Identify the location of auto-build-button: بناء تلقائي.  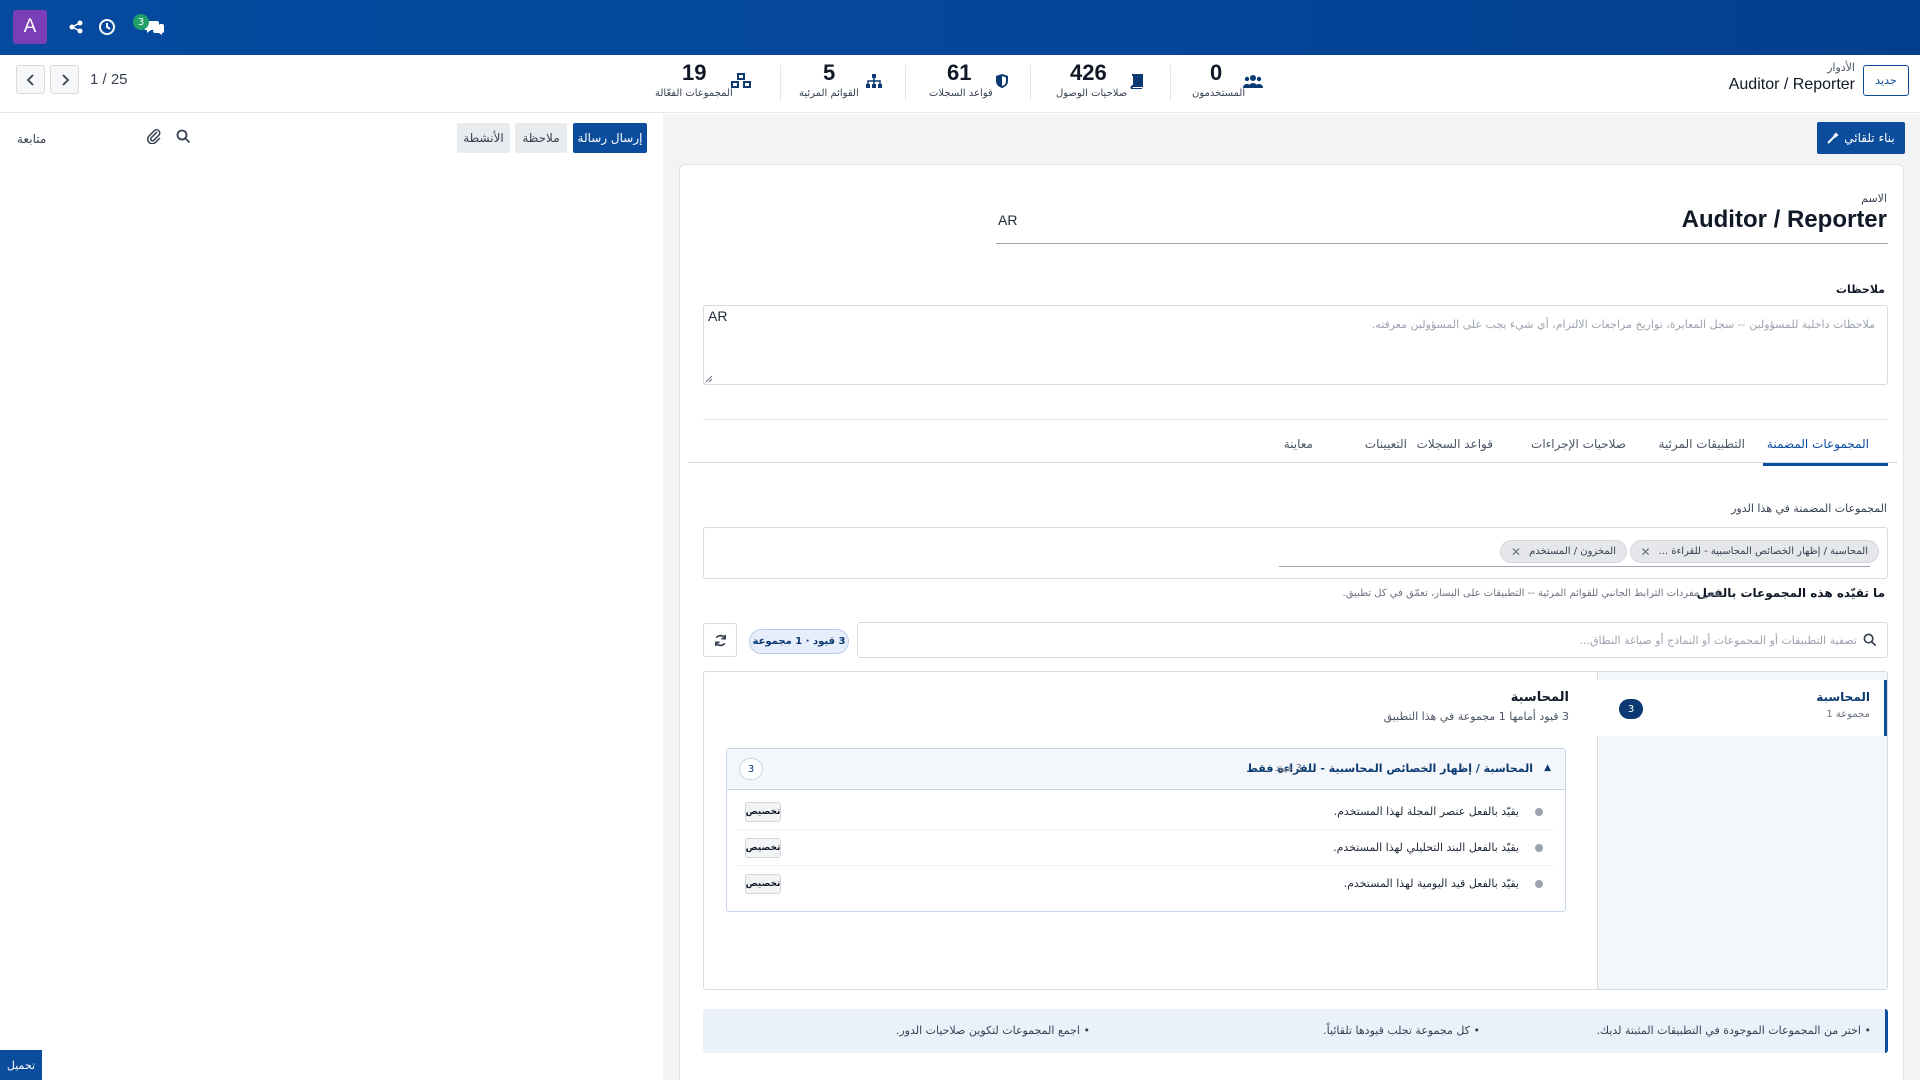
(1861, 138).